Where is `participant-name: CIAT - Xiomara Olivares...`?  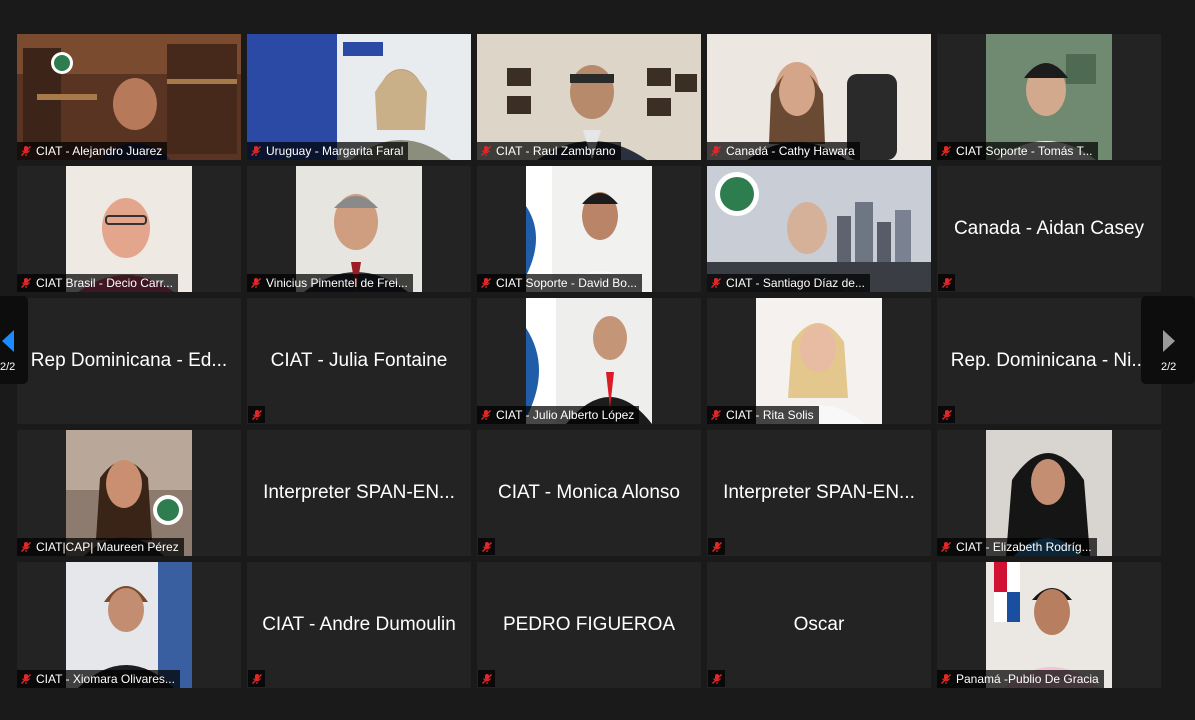 participant-name: CIAT - Xiomara Olivares... is located at coordinates (105, 679).